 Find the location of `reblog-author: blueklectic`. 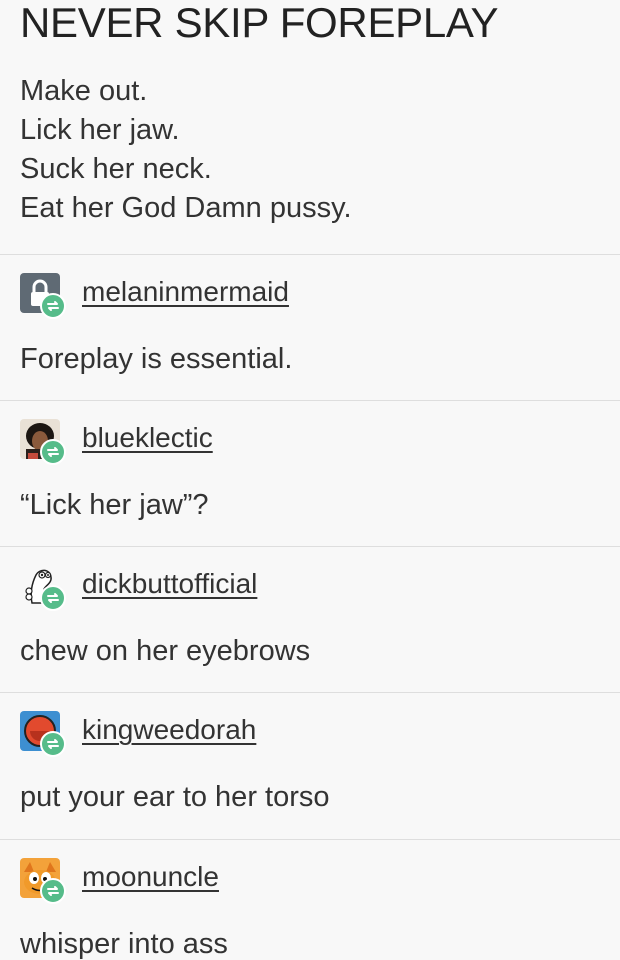

reblog-author: blueklectic is located at coordinates (310, 435).